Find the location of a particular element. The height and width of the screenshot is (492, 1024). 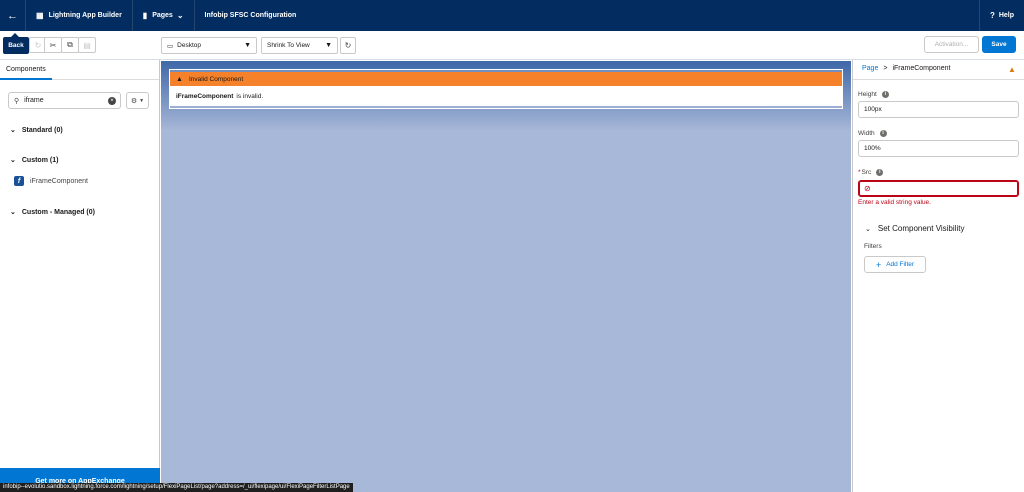

pages-menu: ▮ Pages ⌄ is located at coordinates (164, 15).